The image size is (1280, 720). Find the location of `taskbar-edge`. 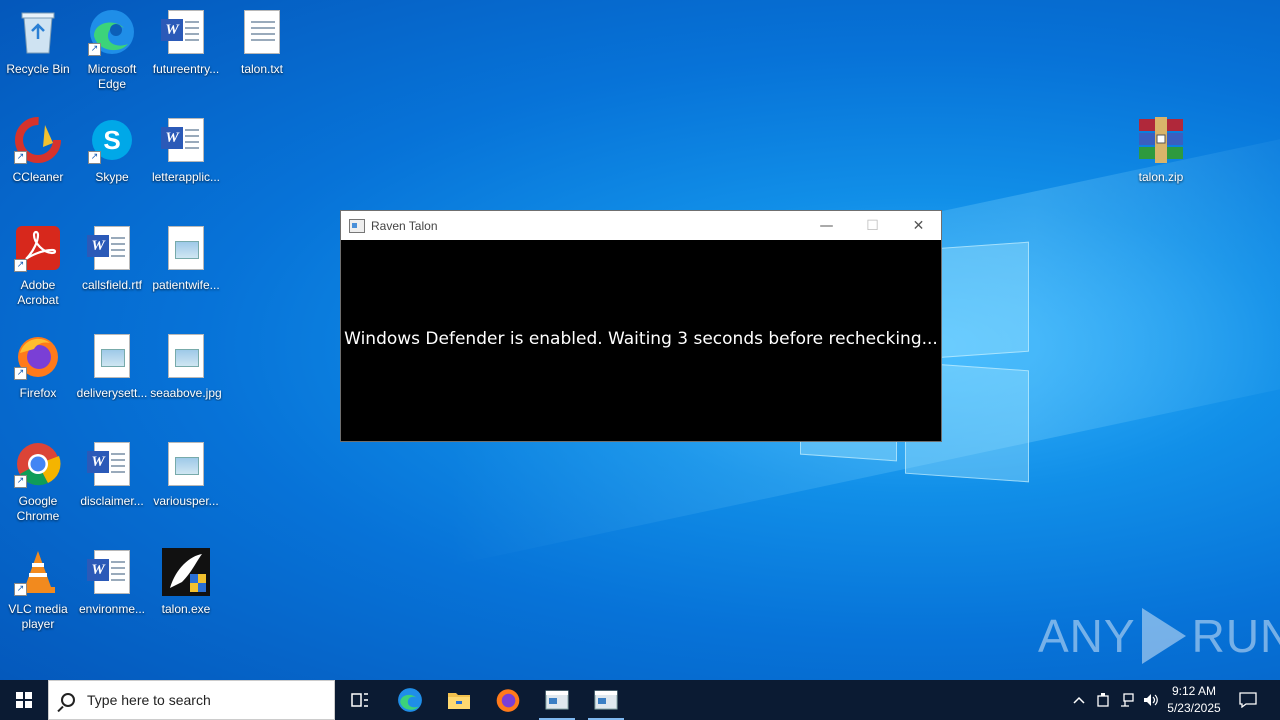

taskbar-edge is located at coordinates (410, 700).